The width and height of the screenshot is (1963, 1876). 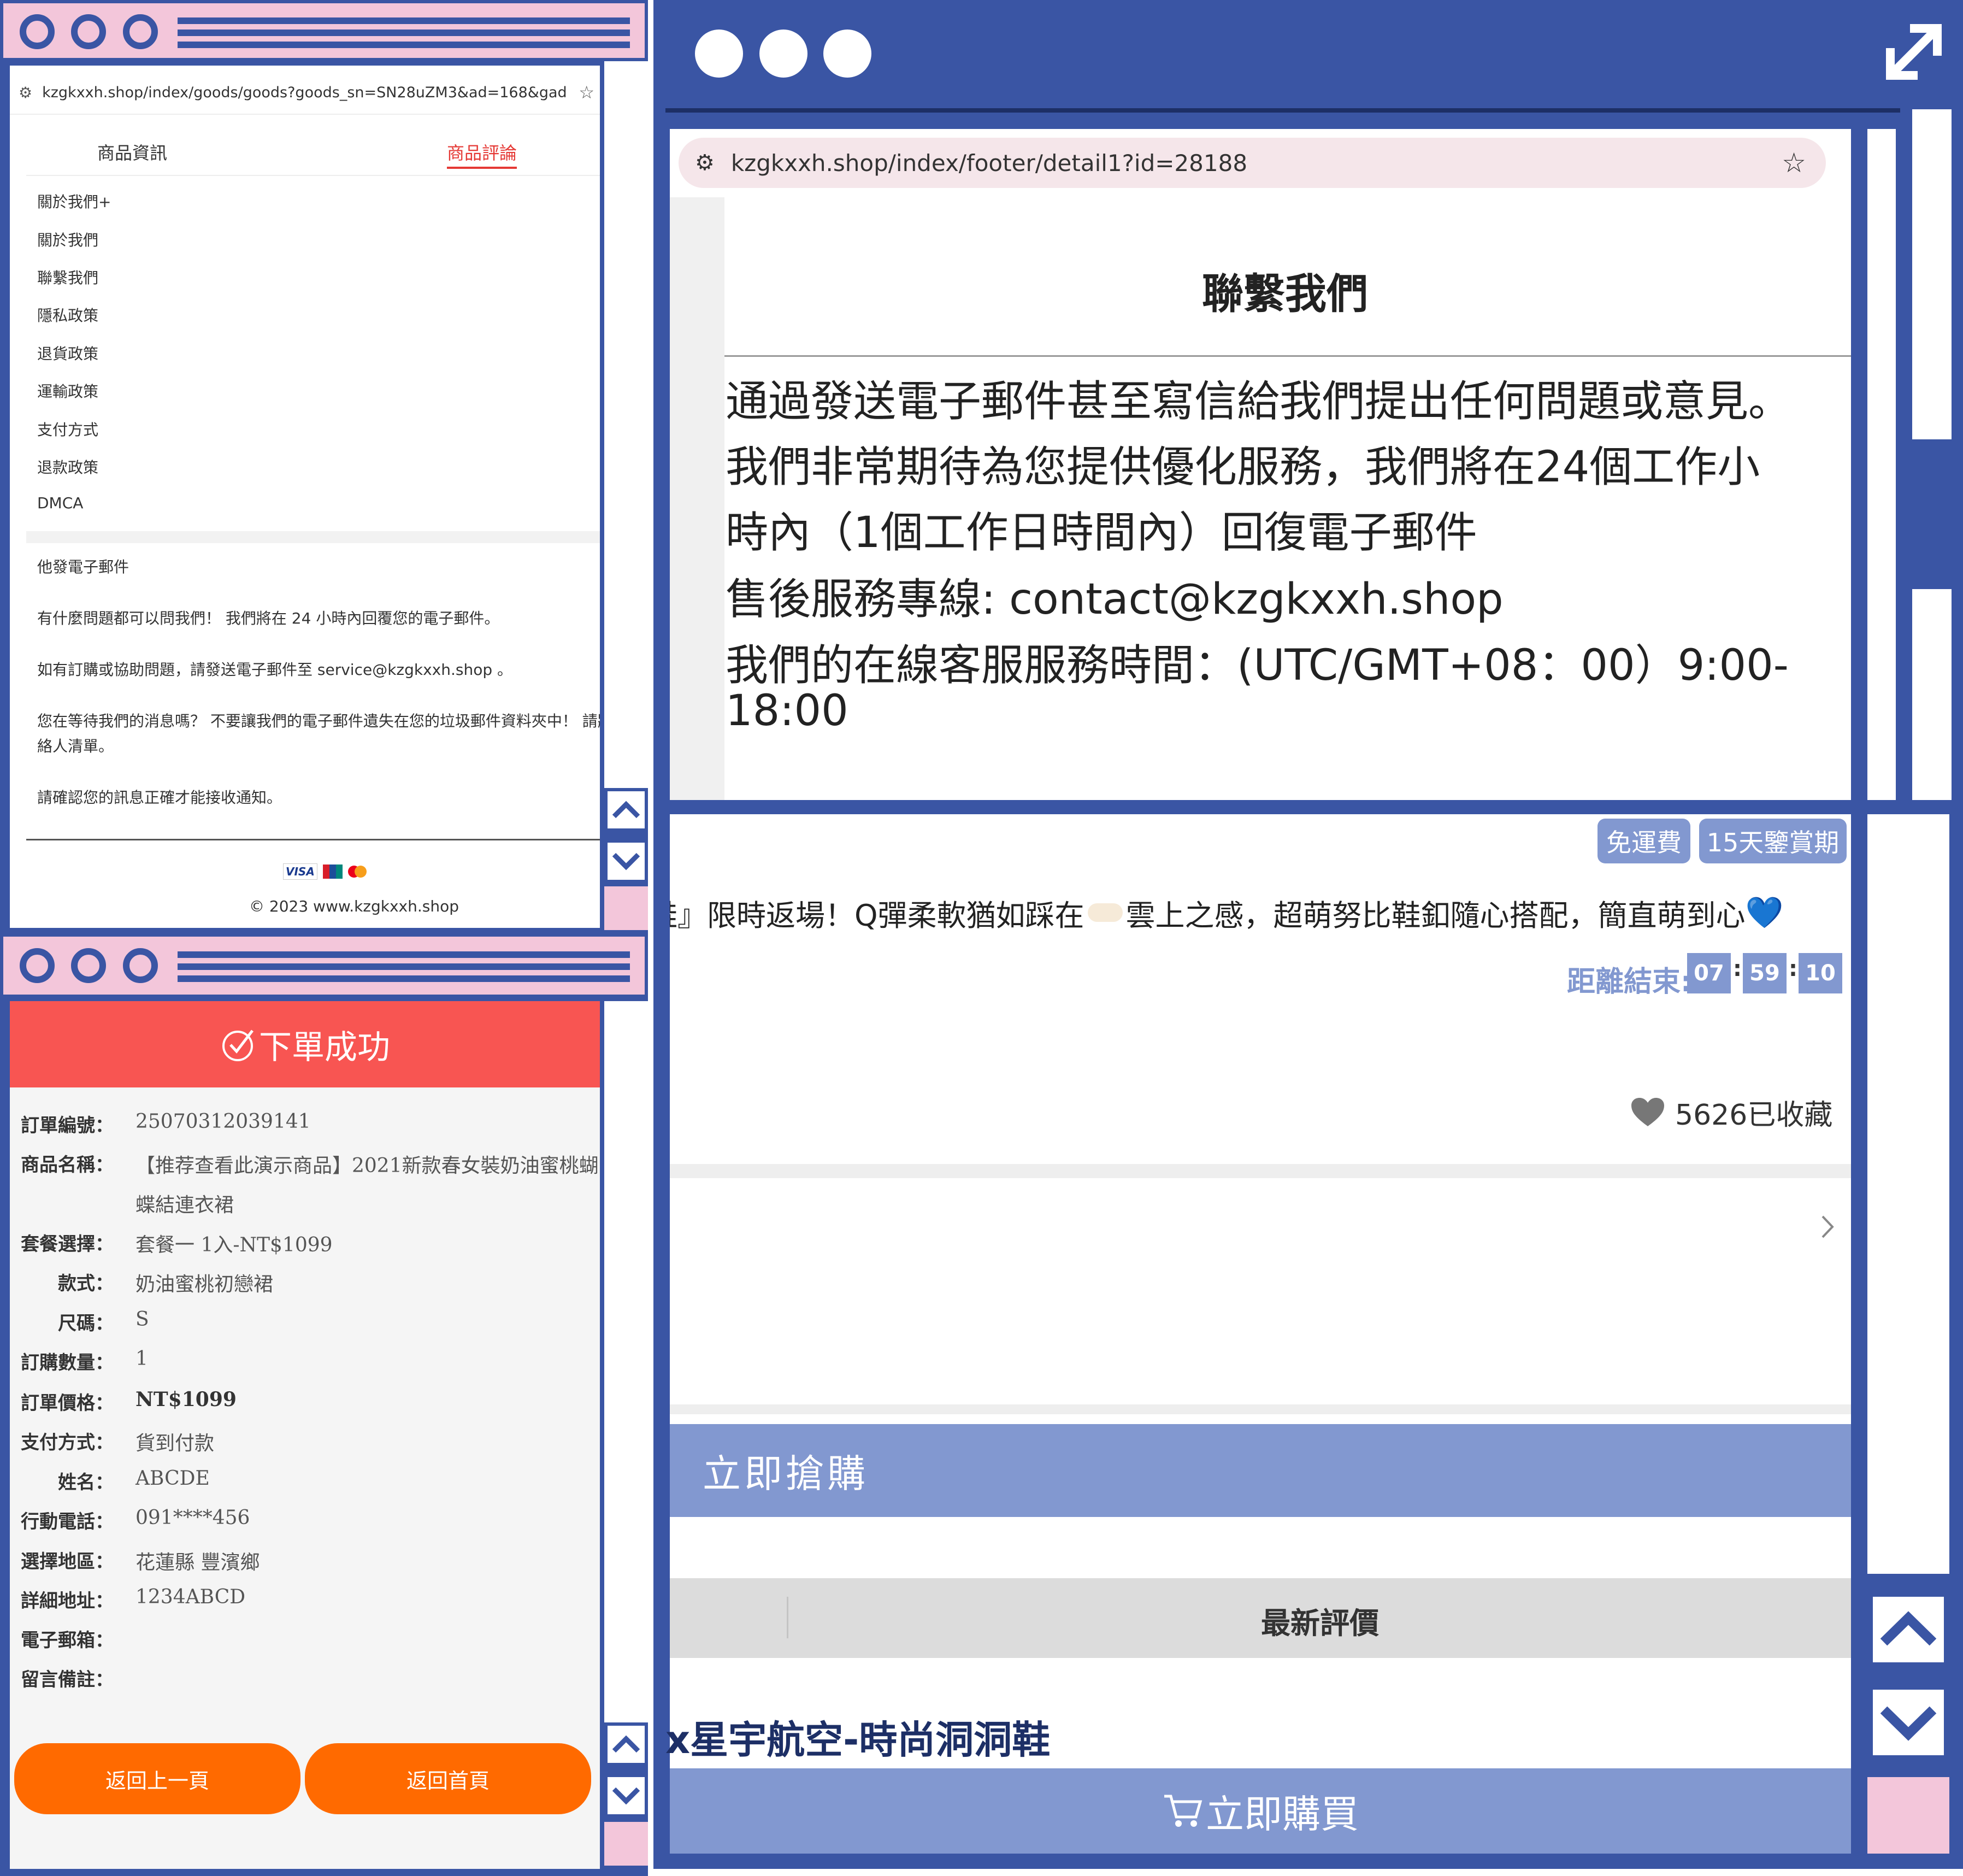 I want to click on promo-end: 雲上之感，超萌努比鞋釦隨心搭配，簡直萌到心, so click(x=1435, y=915).